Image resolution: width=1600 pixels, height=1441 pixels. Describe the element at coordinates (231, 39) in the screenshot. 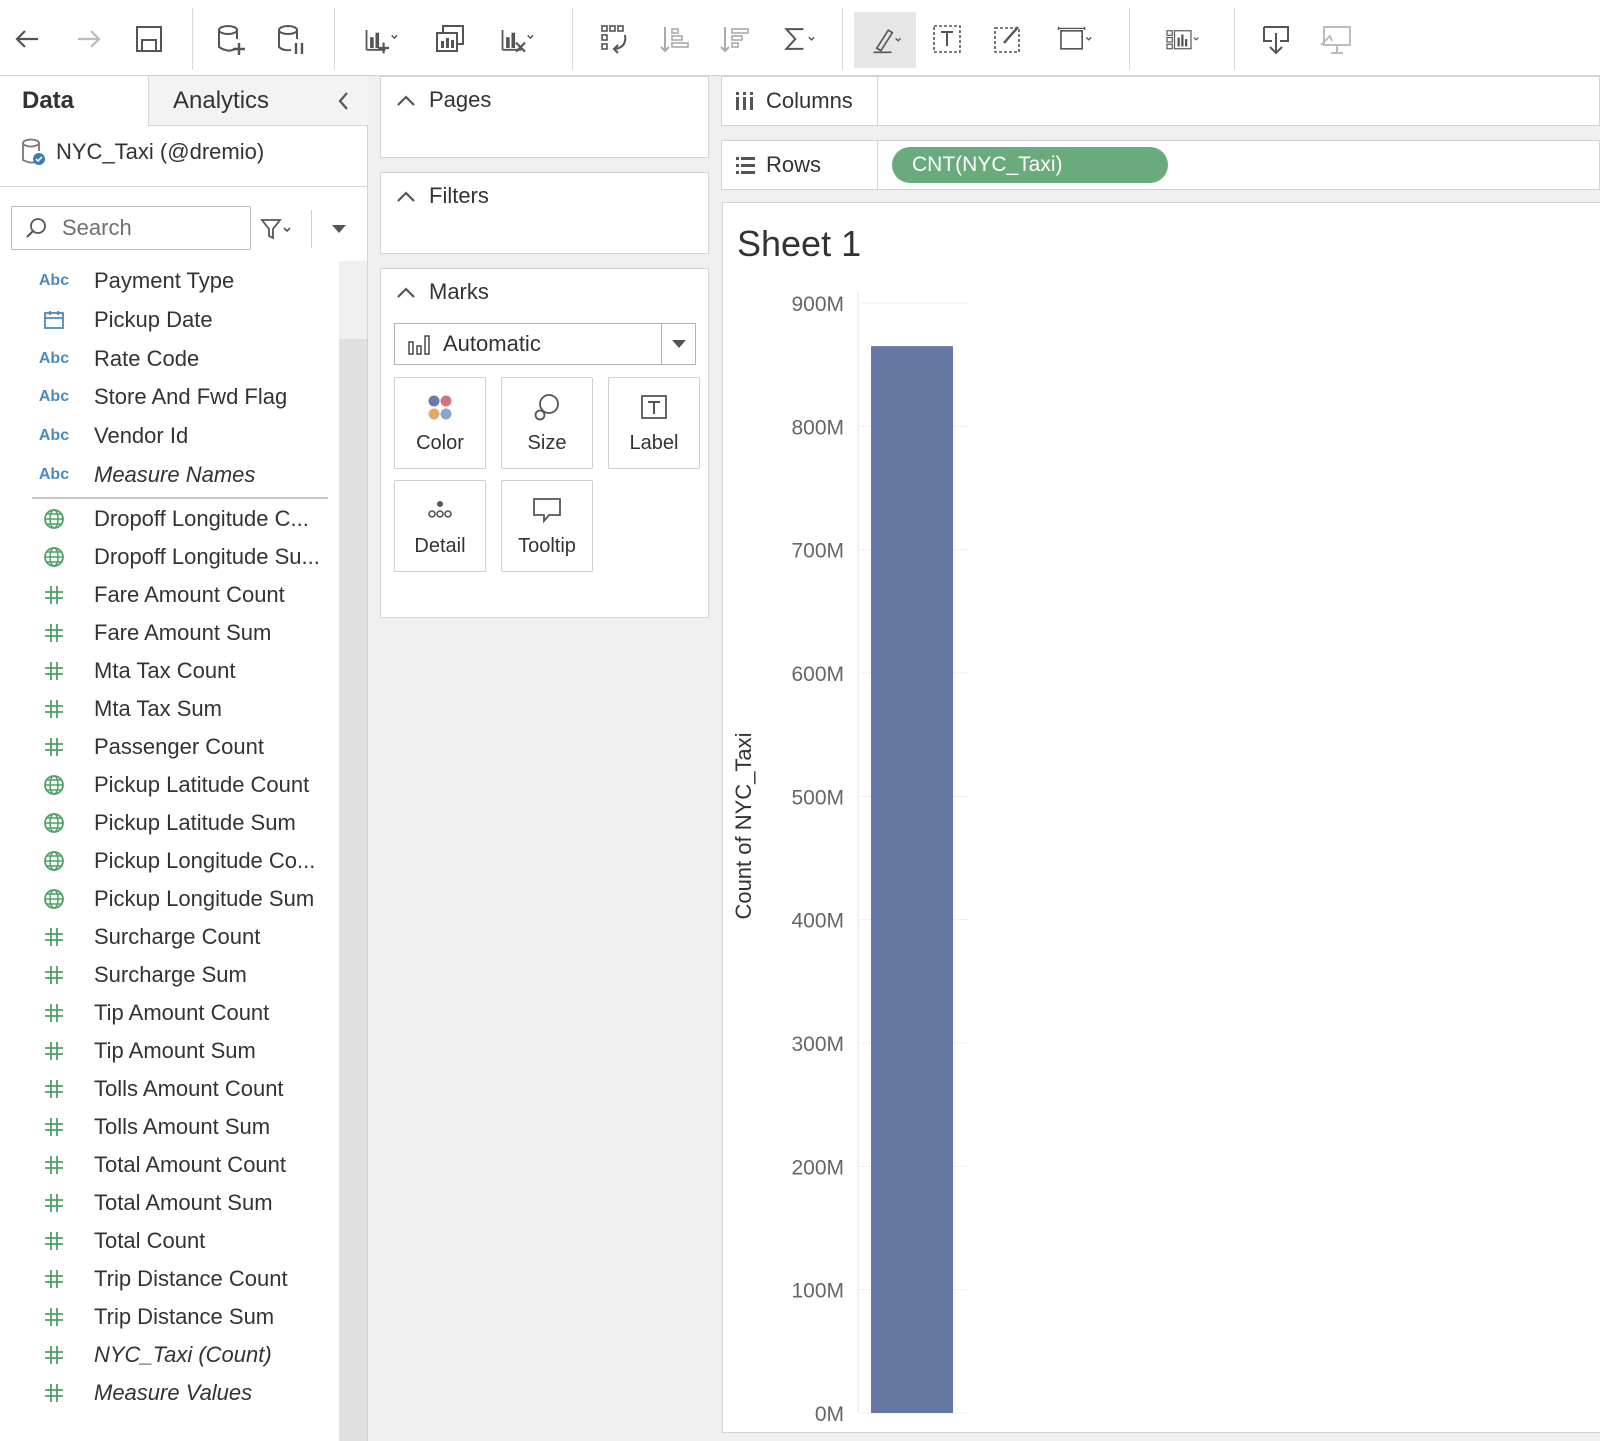

I see `new-datasource-icon` at that location.